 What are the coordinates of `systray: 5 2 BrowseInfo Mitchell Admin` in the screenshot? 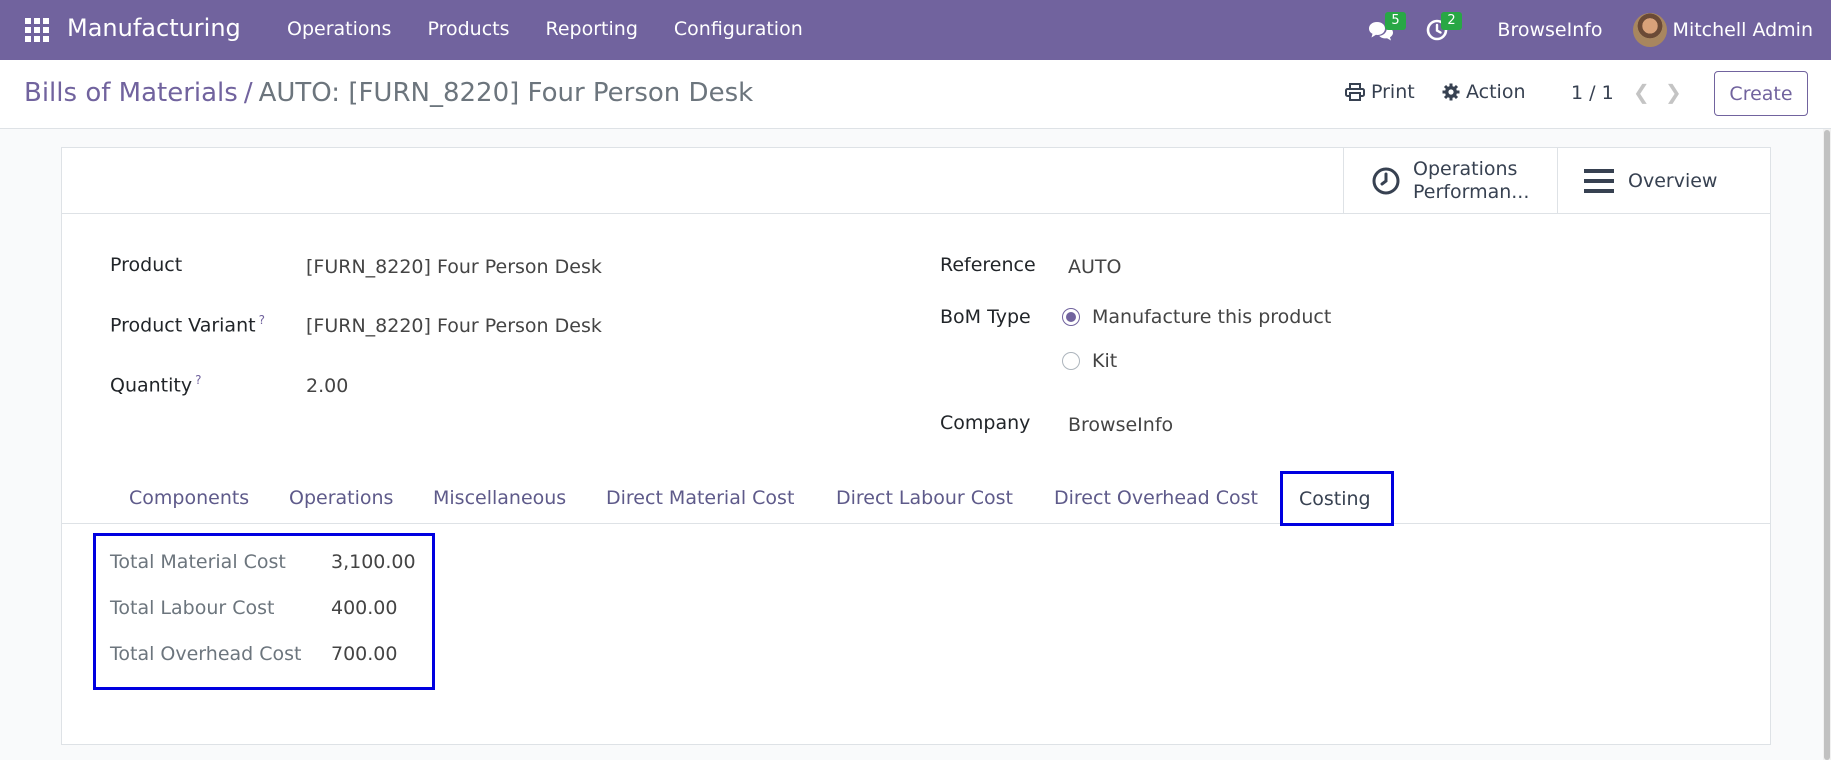 It's located at (1596, 30).